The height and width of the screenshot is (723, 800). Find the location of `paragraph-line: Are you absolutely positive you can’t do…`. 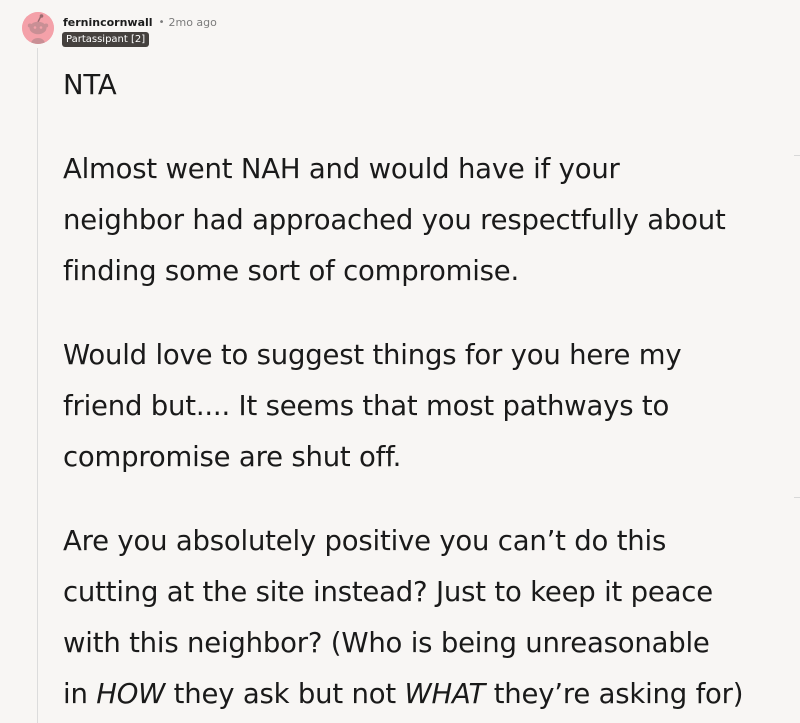

paragraph-line: Are you absolutely positive you can’t do… is located at coordinates (365, 541).